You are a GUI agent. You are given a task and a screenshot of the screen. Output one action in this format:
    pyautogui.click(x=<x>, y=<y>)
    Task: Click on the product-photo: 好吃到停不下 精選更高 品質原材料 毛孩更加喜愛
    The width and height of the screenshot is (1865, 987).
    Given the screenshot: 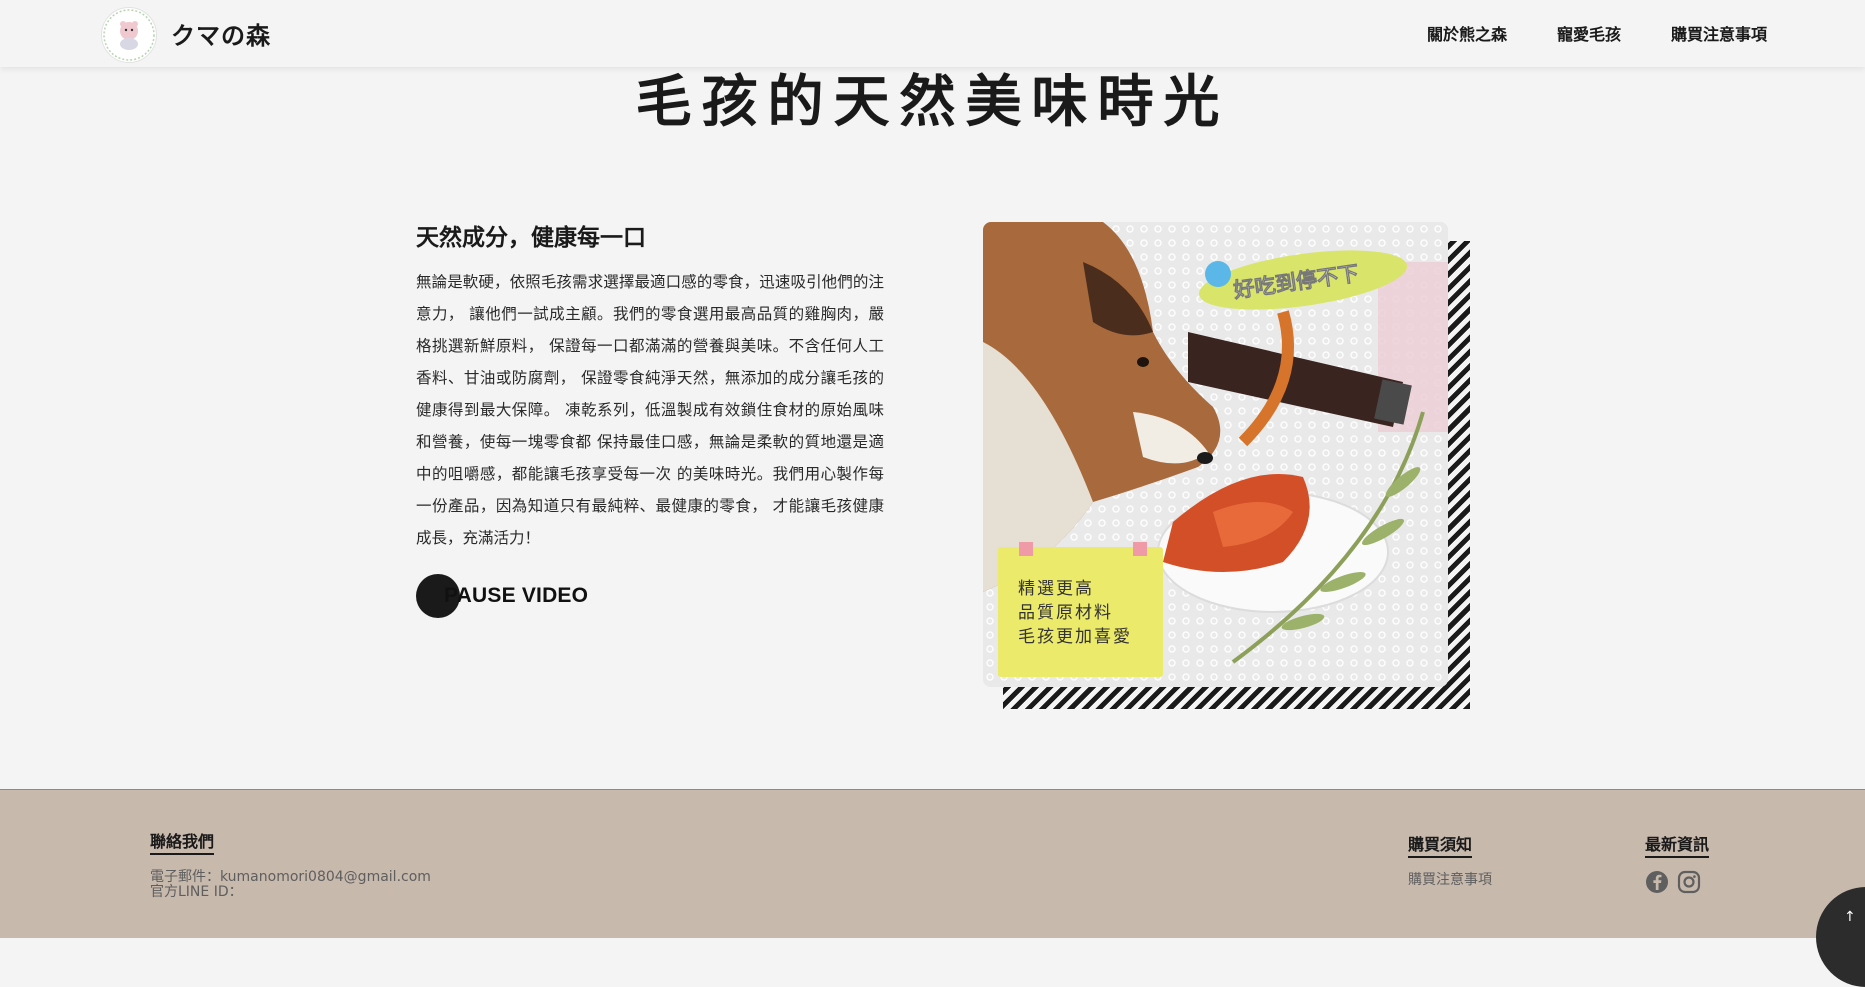 What is the action you would take?
    pyautogui.click(x=1215, y=454)
    